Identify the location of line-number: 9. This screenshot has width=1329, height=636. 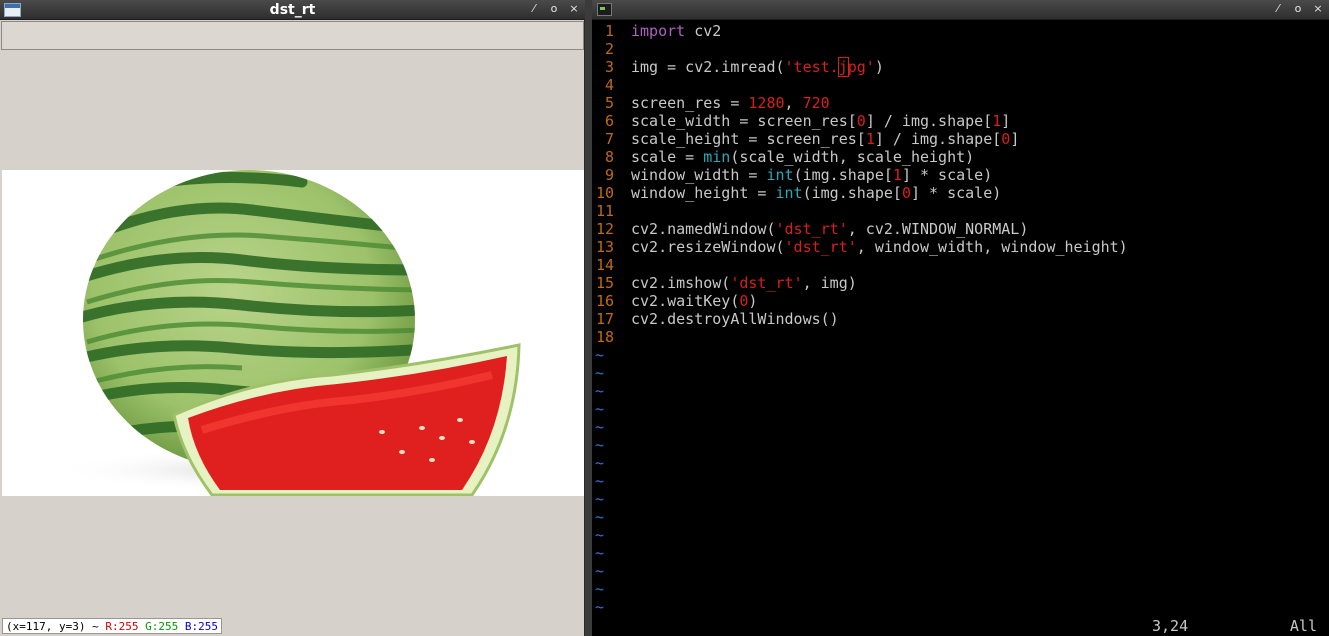
(609, 175).